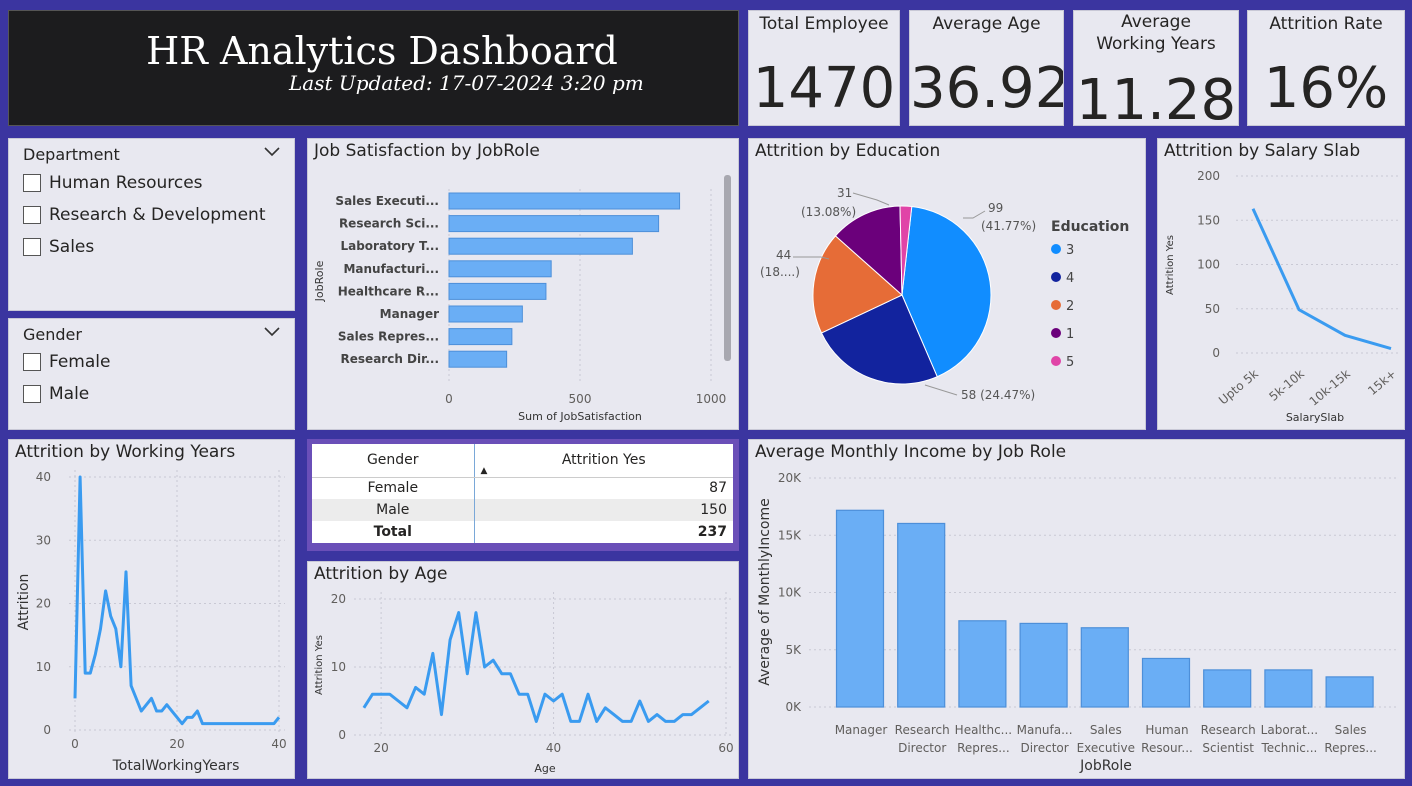 The width and height of the screenshot is (1412, 786). I want to click on value-cell: 87, so click(718, 488).